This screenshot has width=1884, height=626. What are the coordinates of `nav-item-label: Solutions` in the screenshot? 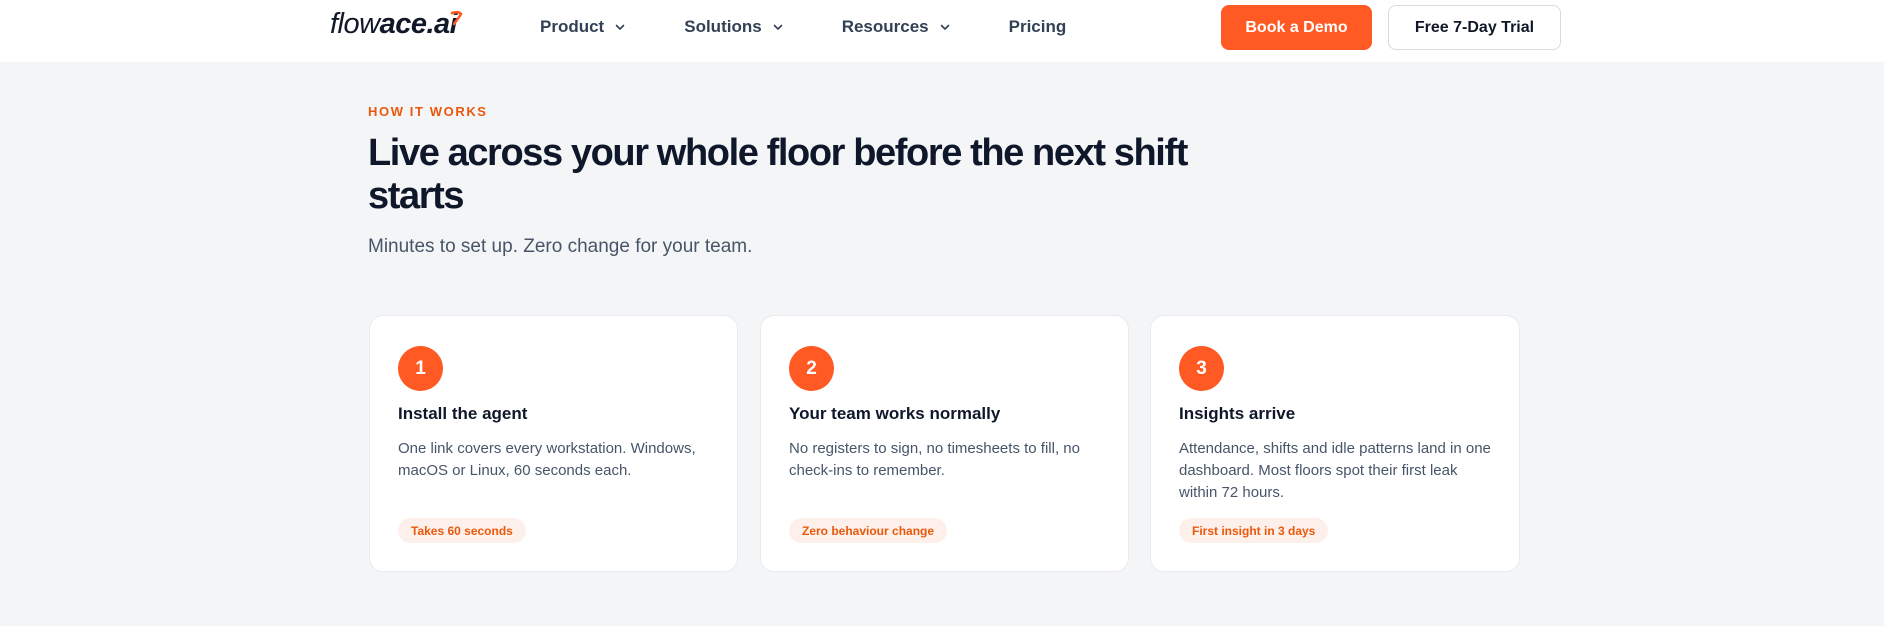 It's located at (723, 26).